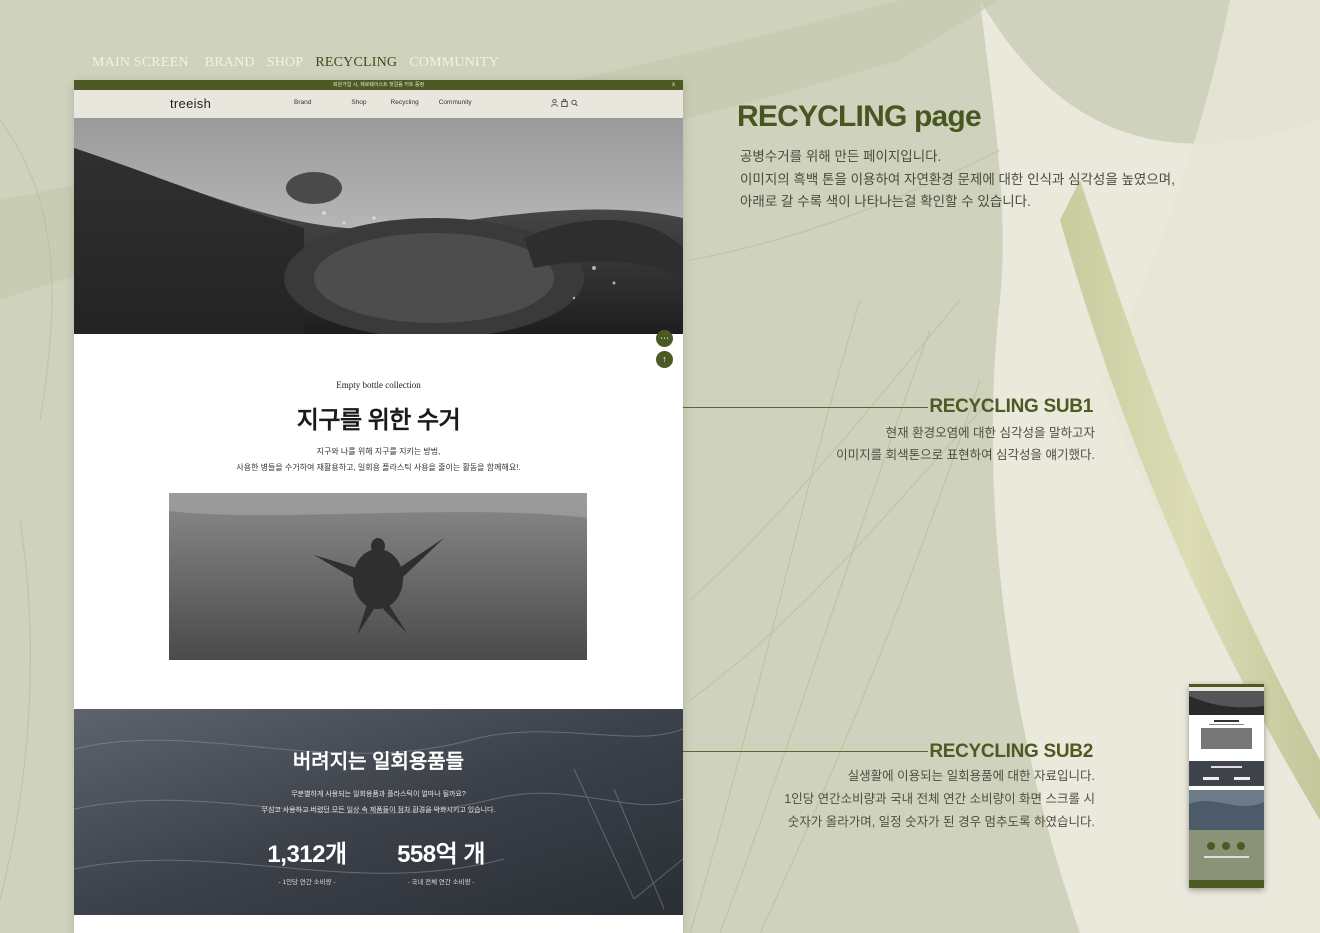  What do you see at coordinates (405, 102) in the screenshot?
I see `menu-recycling: Recycling` at bounding box center [405, 102].